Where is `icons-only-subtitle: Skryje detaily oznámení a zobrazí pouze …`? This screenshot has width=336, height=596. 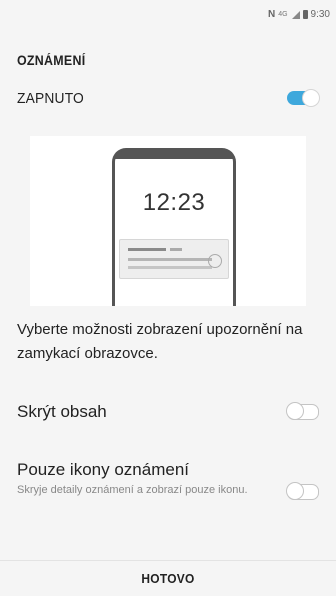 icons-only-subtitle: Skryje detaily oznámení a zobrazí pouze … is located at coordinates (132, 490).